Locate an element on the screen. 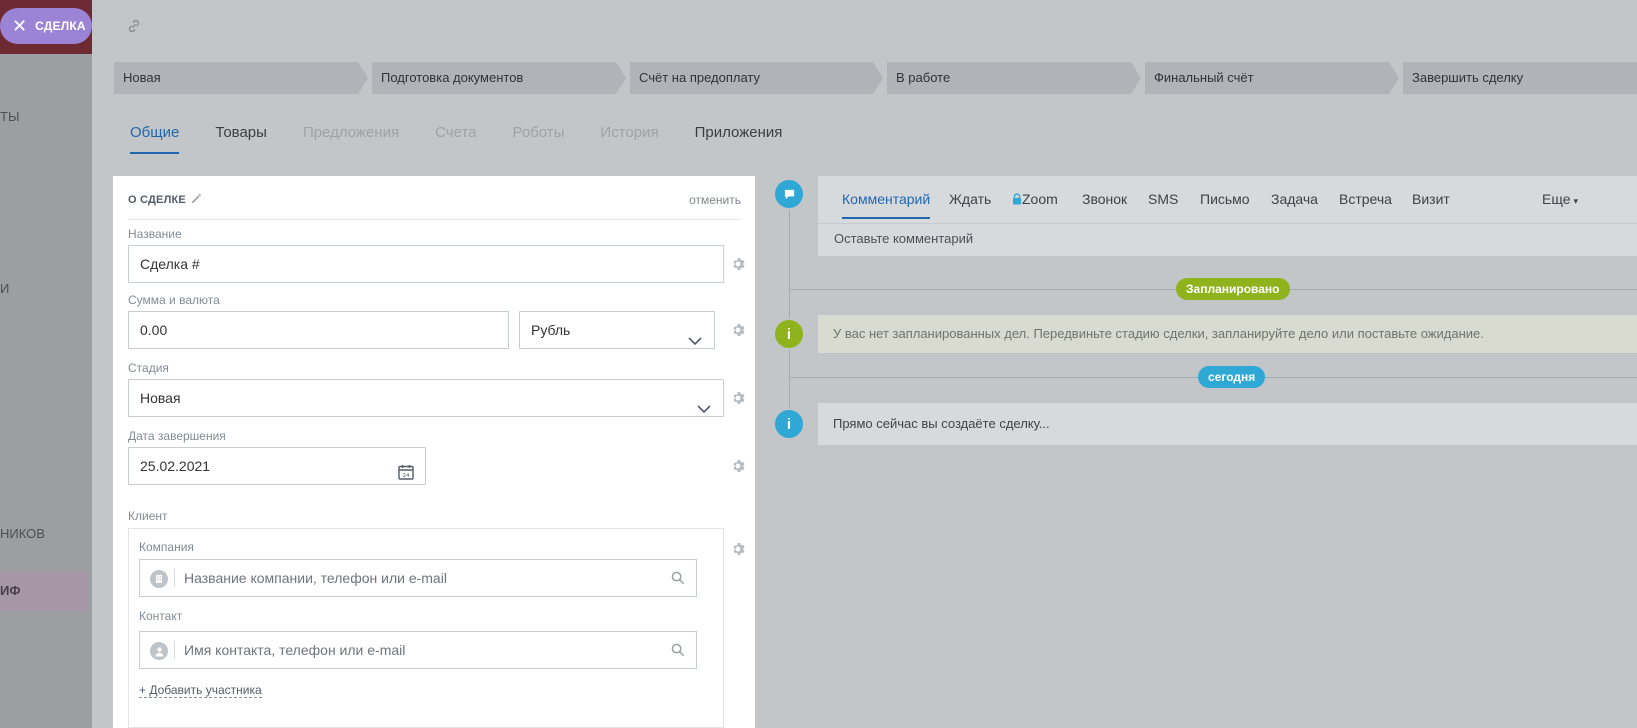 The image size is (1637, 728). tab-more-label: Еще is located at coordinates (1556, 199).